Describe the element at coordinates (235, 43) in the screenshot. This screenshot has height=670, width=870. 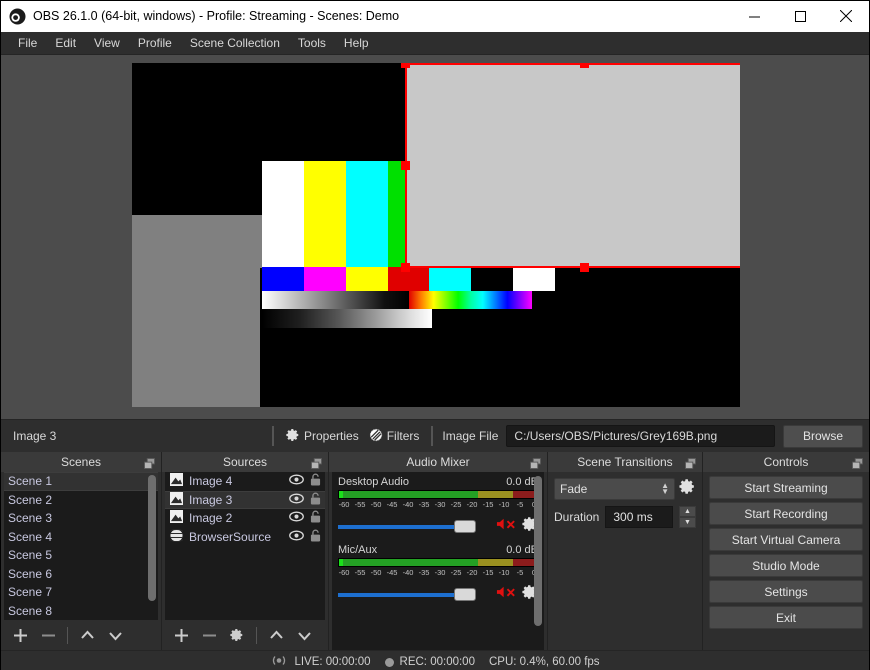
I see `menu-item-scene-collection: Scene Collection` at that location.